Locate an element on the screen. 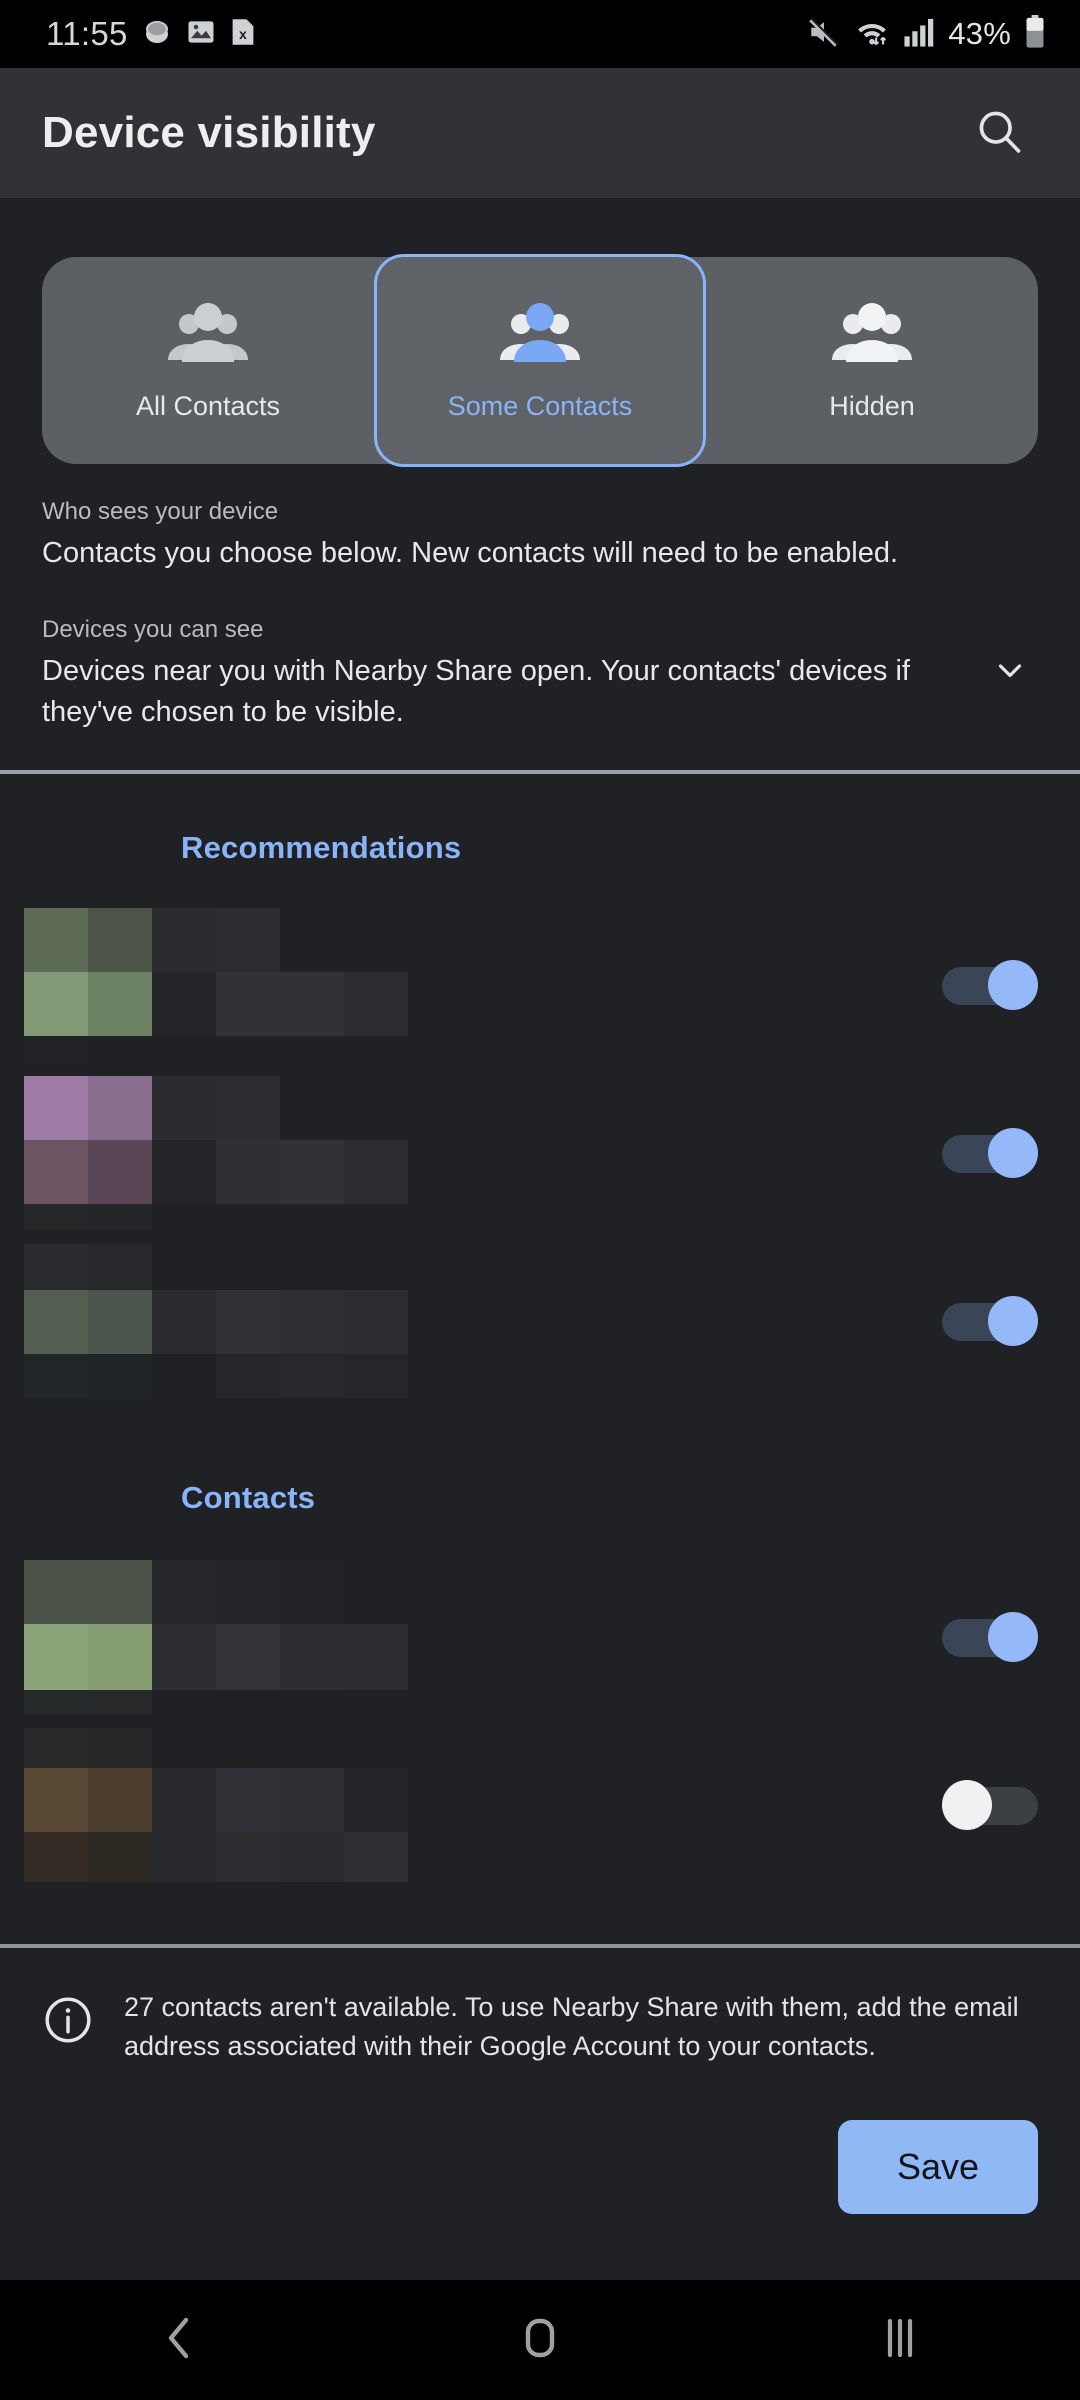 This screenshot has width=1080, height=2400. visibility-option-hidden: Hidden is located at coordinates (872, 360).